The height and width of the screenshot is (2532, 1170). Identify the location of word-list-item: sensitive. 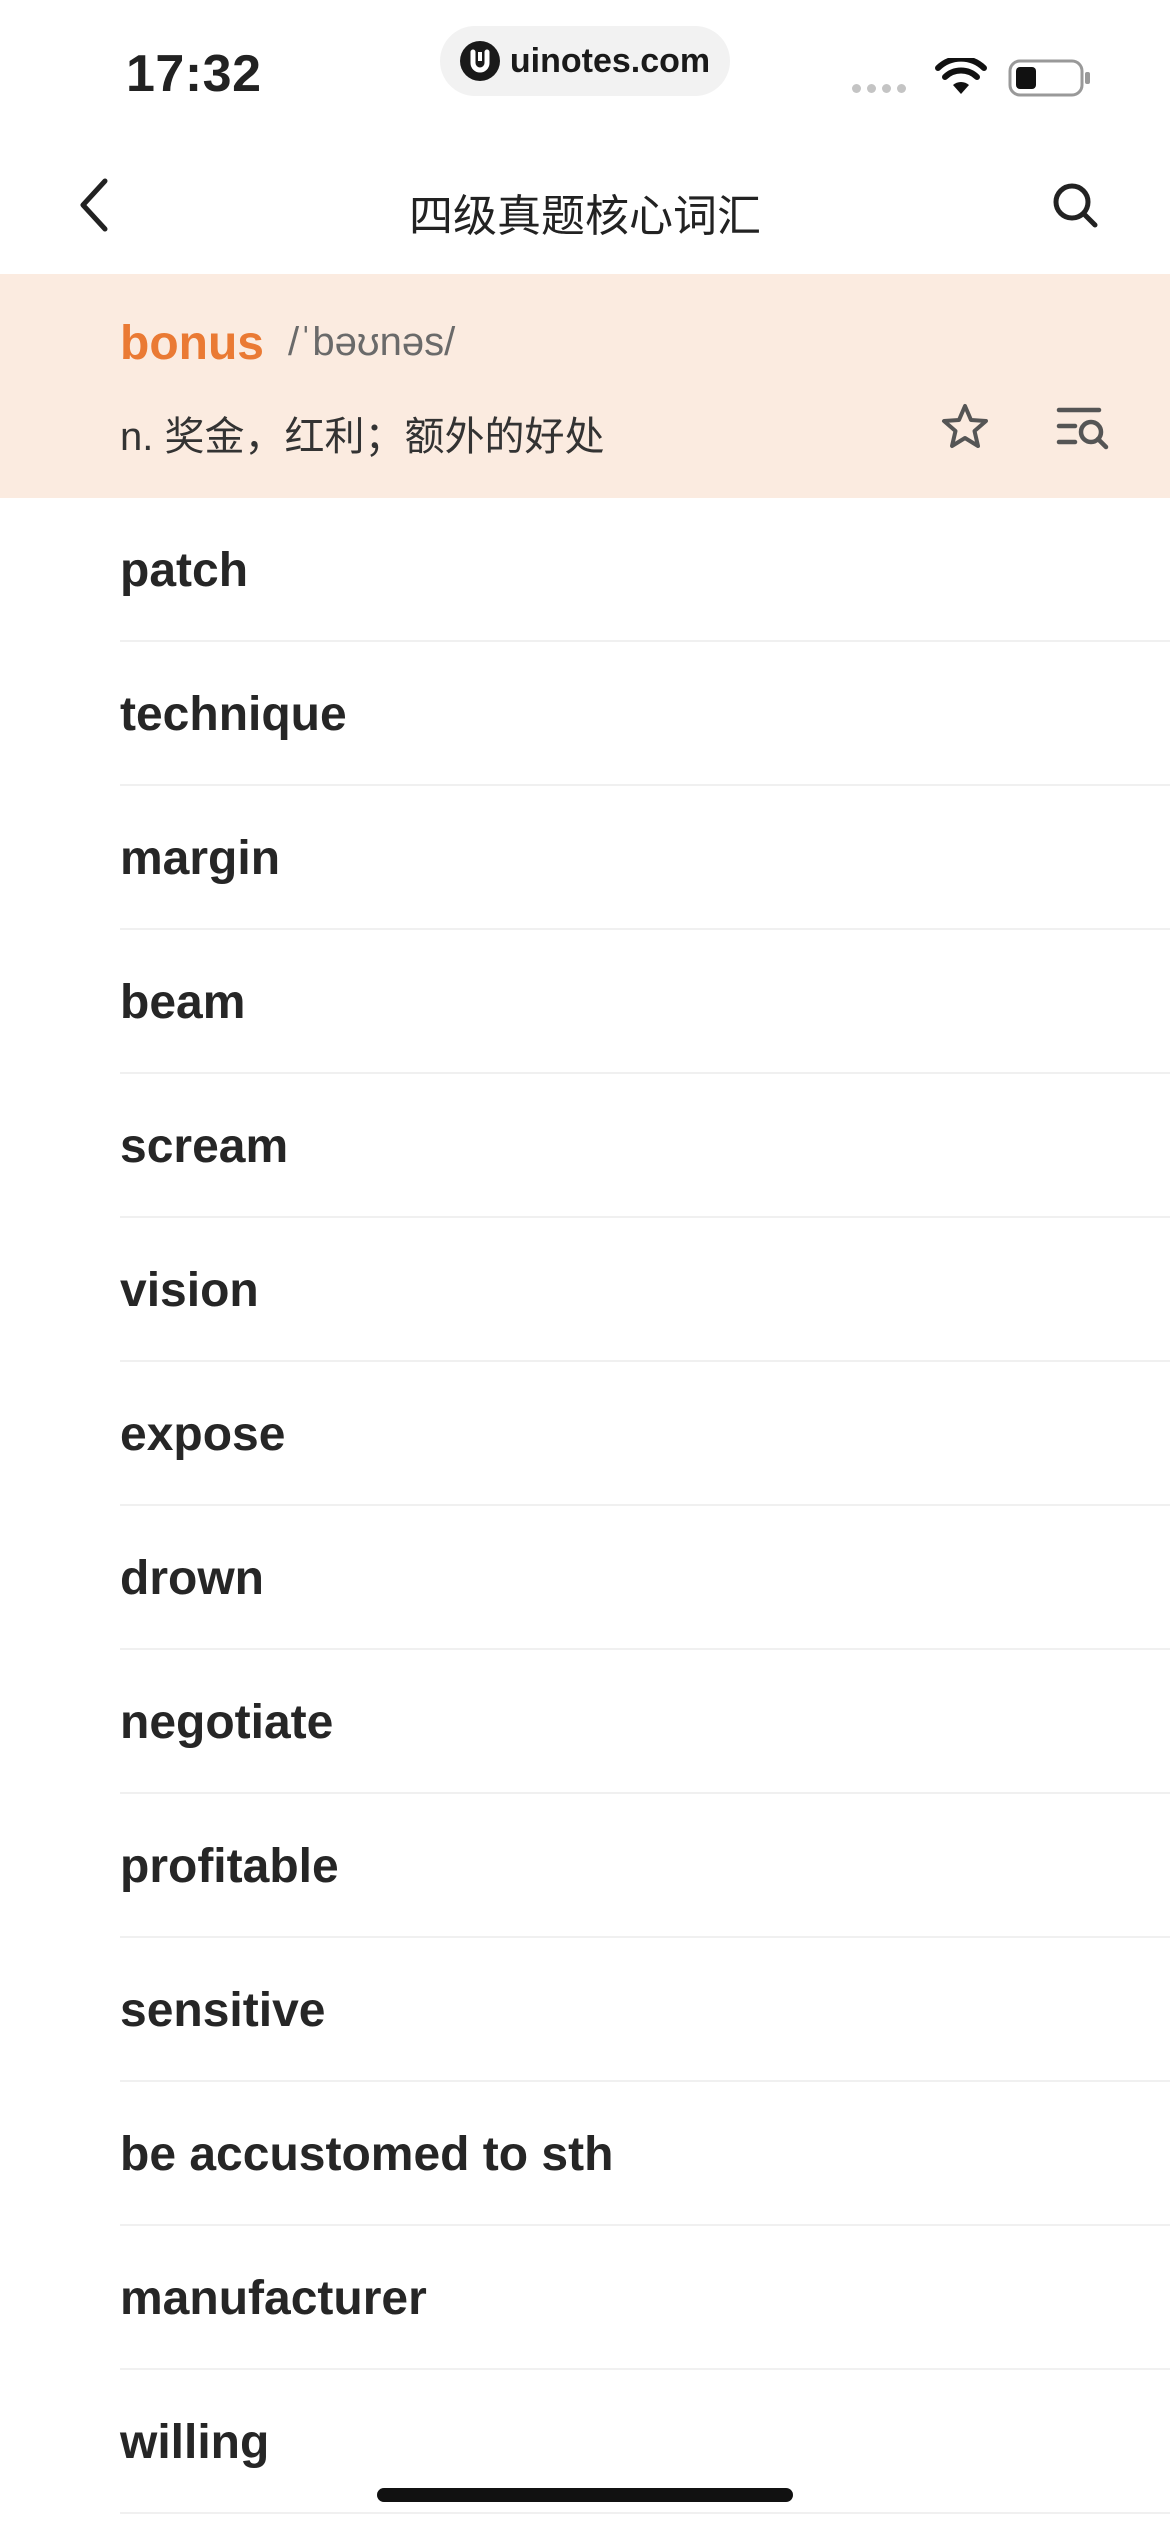
(645, 2010).